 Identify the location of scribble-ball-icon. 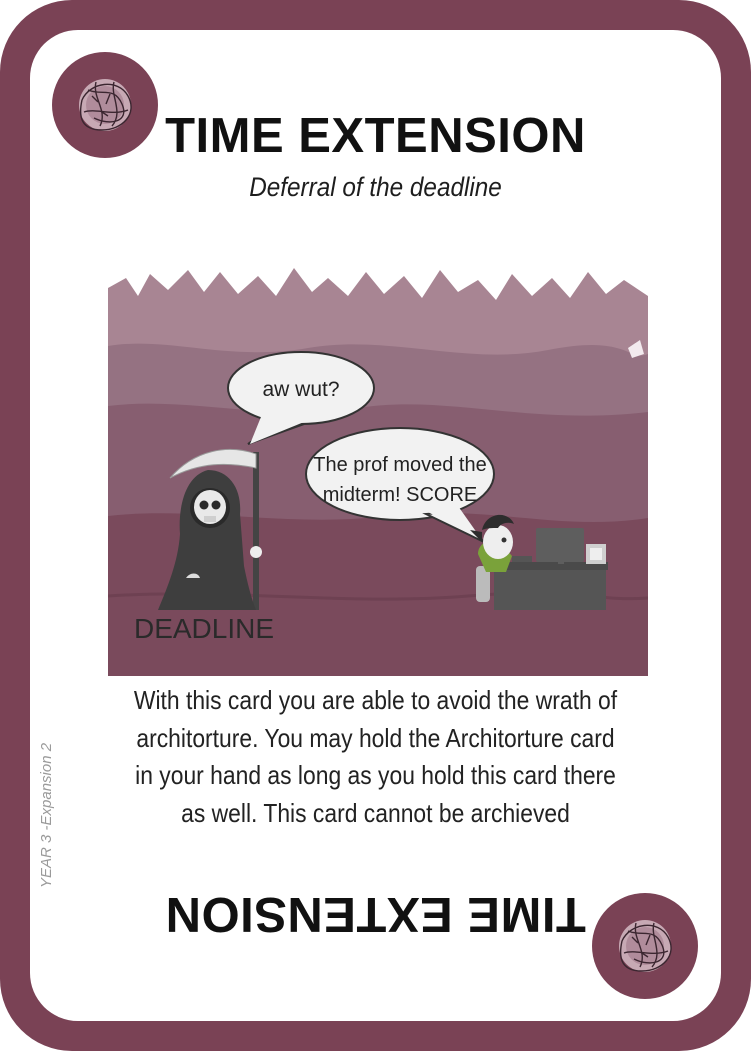
(645, 946).